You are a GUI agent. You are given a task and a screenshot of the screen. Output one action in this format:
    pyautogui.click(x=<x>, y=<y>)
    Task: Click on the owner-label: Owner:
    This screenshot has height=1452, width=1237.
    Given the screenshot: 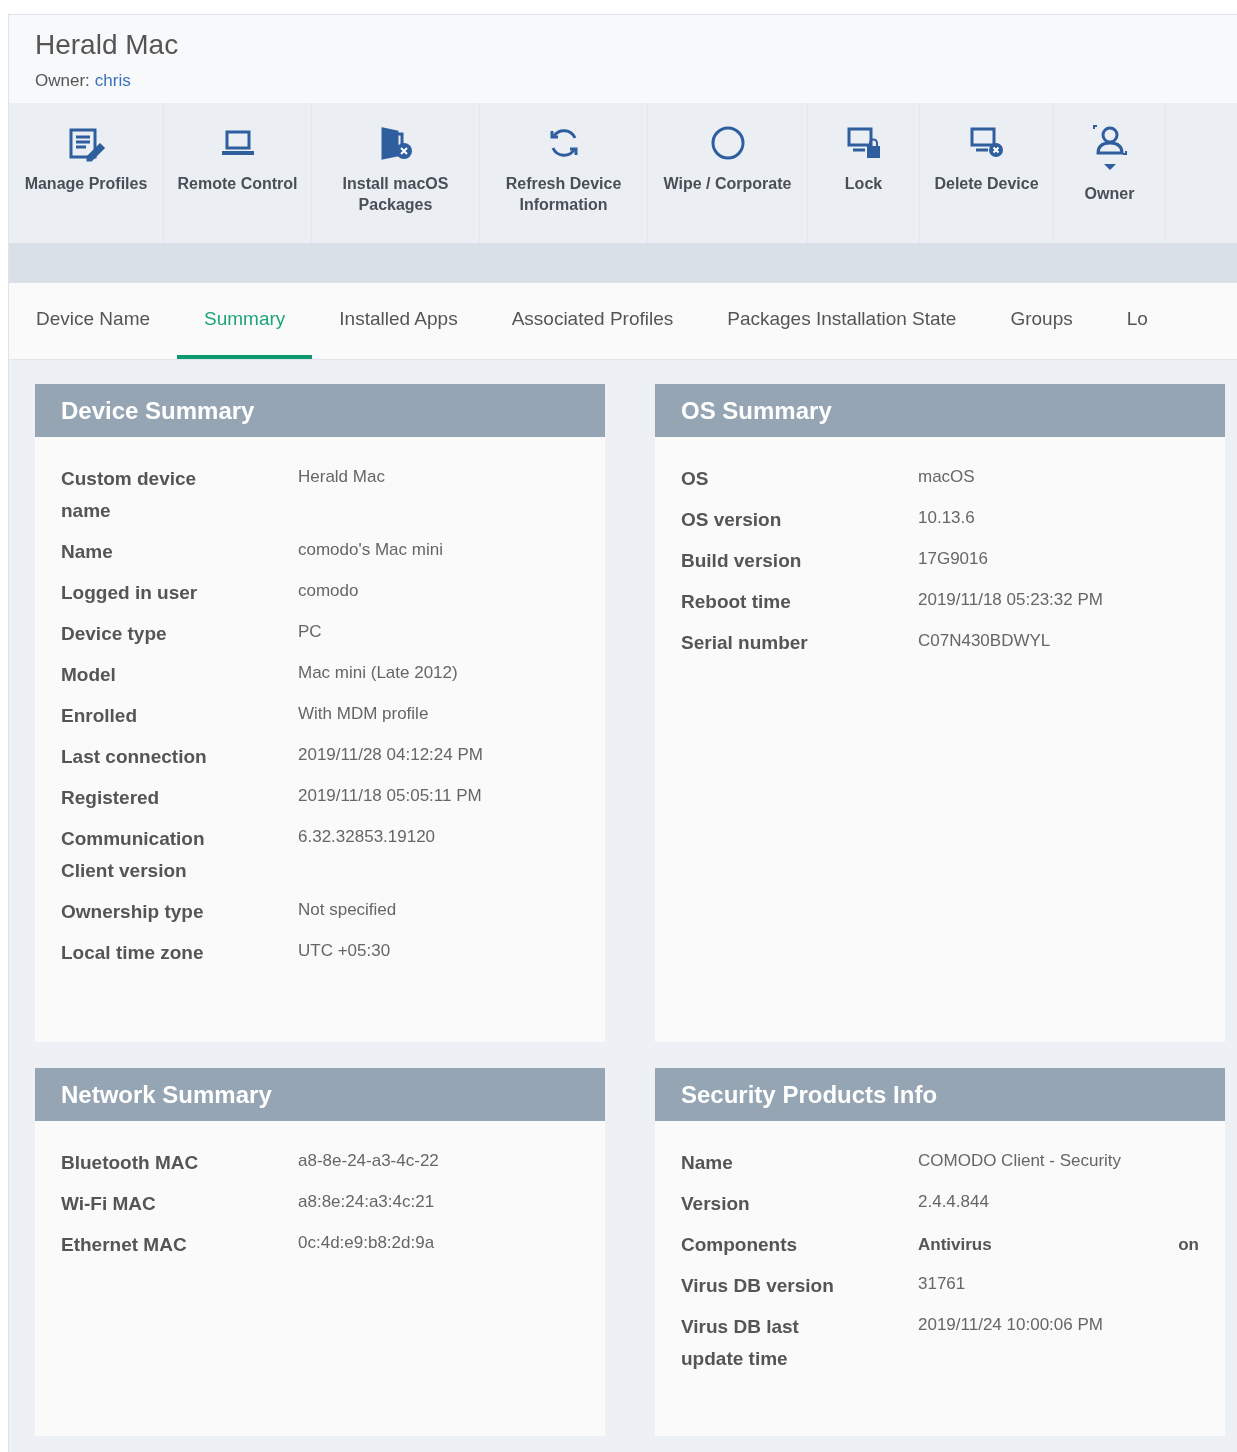 What is the action you would take?
    pyautogui.click(x=62, y=81)
    